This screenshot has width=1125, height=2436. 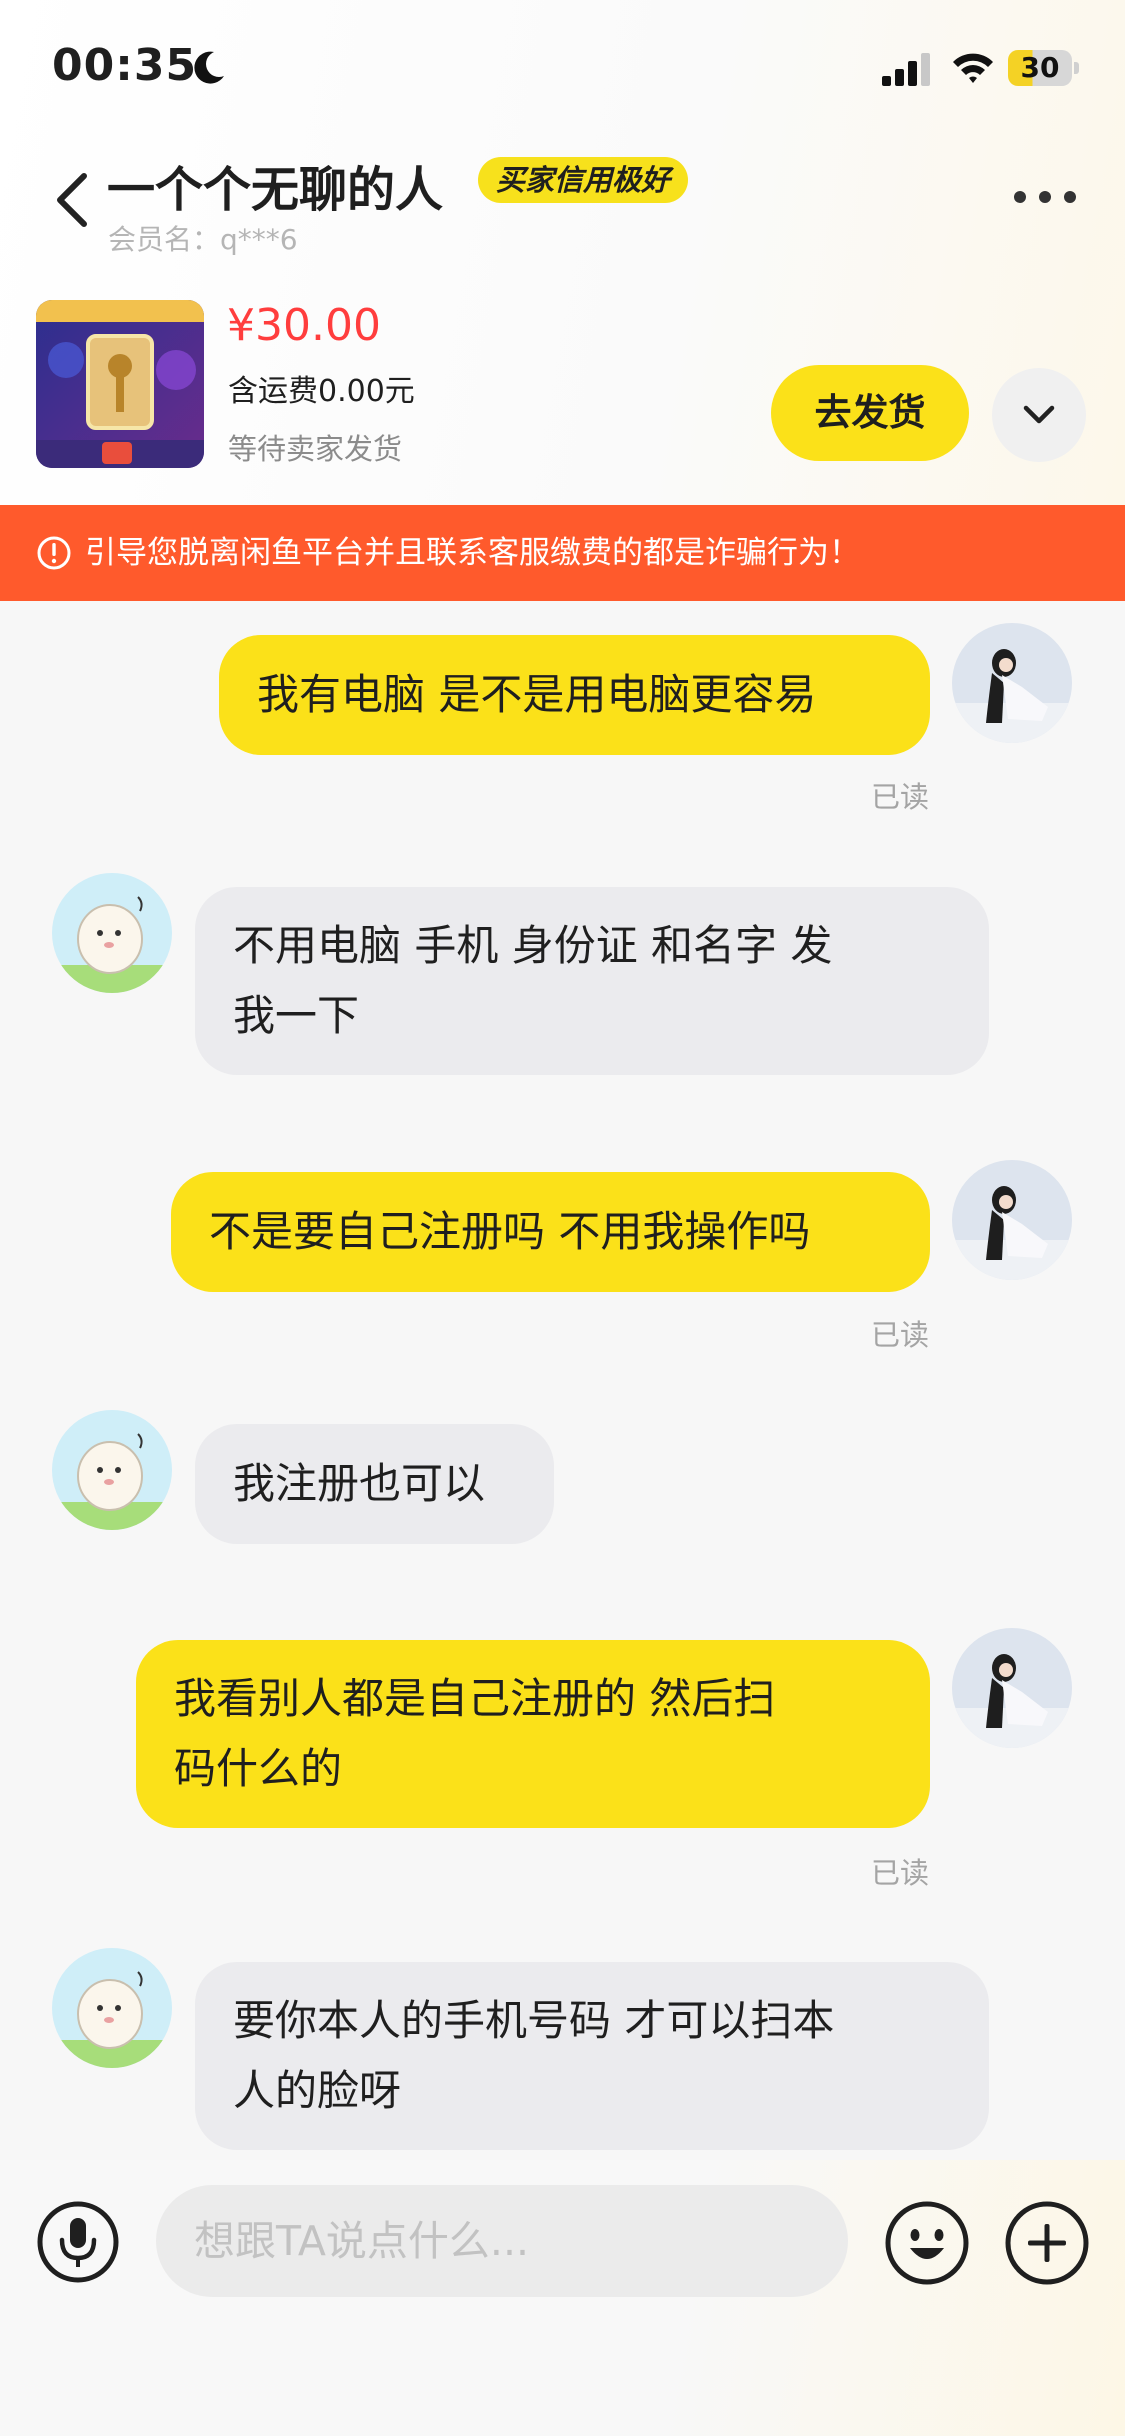 I want to click on status-bar: 00:35 30, so click(x=562, y=67).